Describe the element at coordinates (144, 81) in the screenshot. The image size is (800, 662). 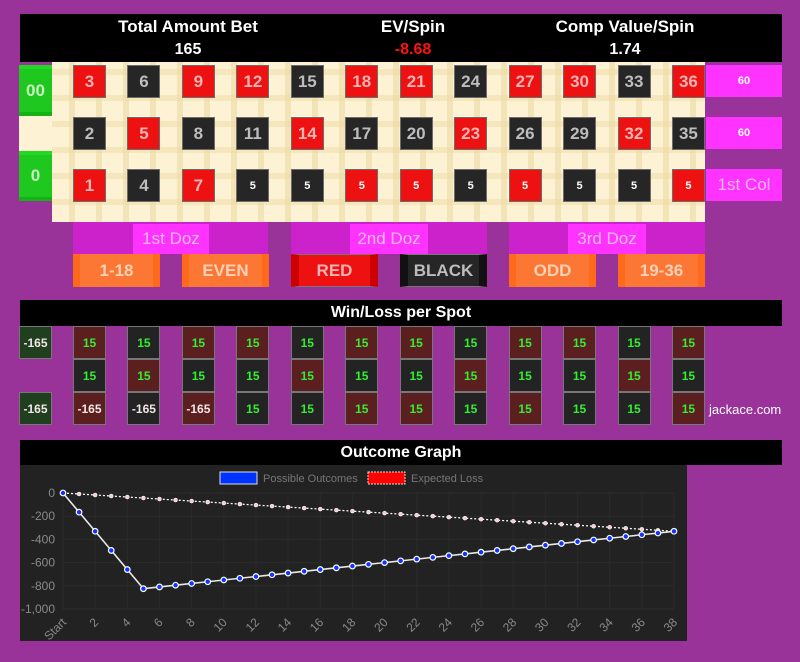
I see `number-cell: 6` at that location.